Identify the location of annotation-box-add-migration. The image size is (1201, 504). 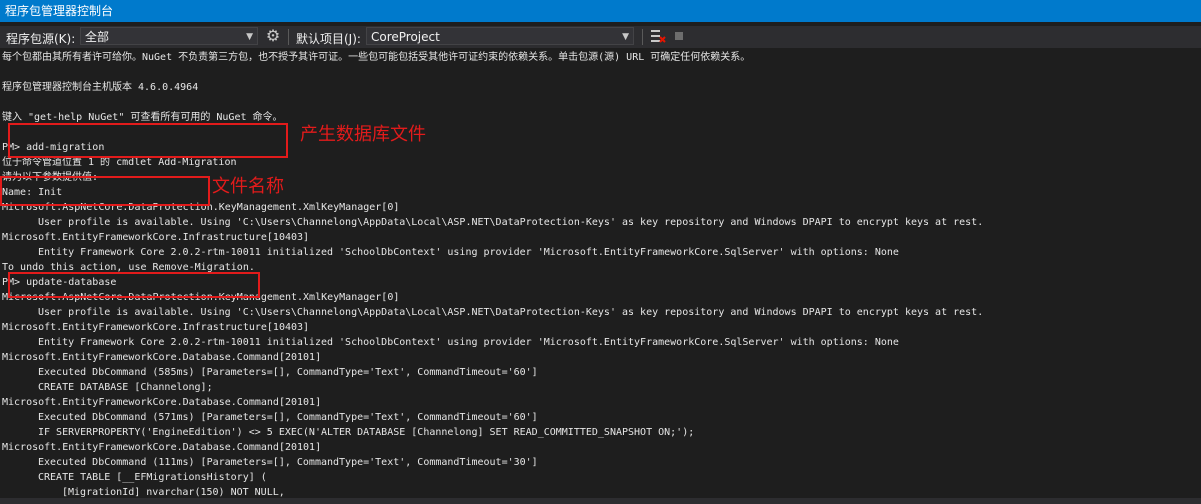
(148, 140).